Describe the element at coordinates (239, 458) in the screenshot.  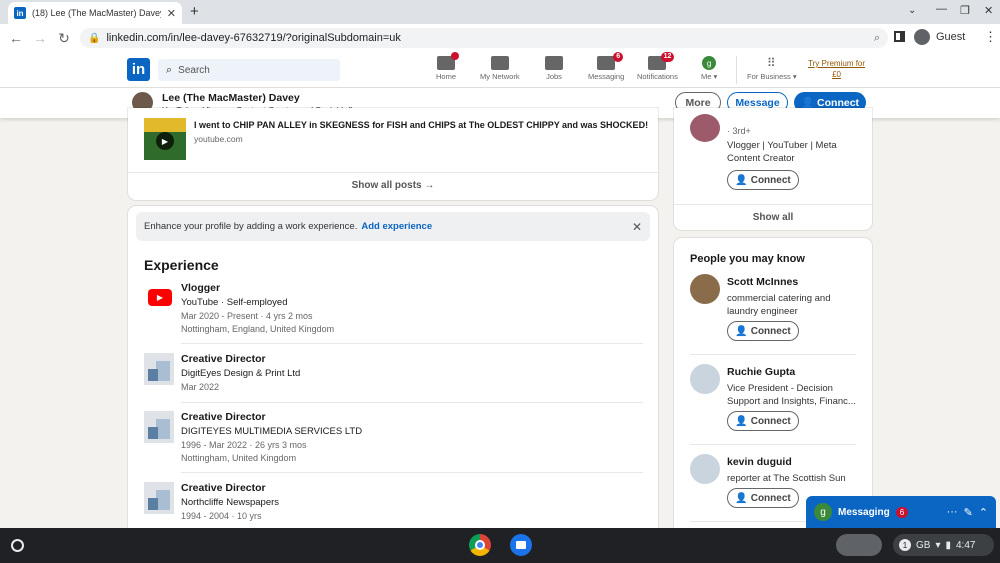
I see `experience-location: Nottingham, United Kingdom` at that location.